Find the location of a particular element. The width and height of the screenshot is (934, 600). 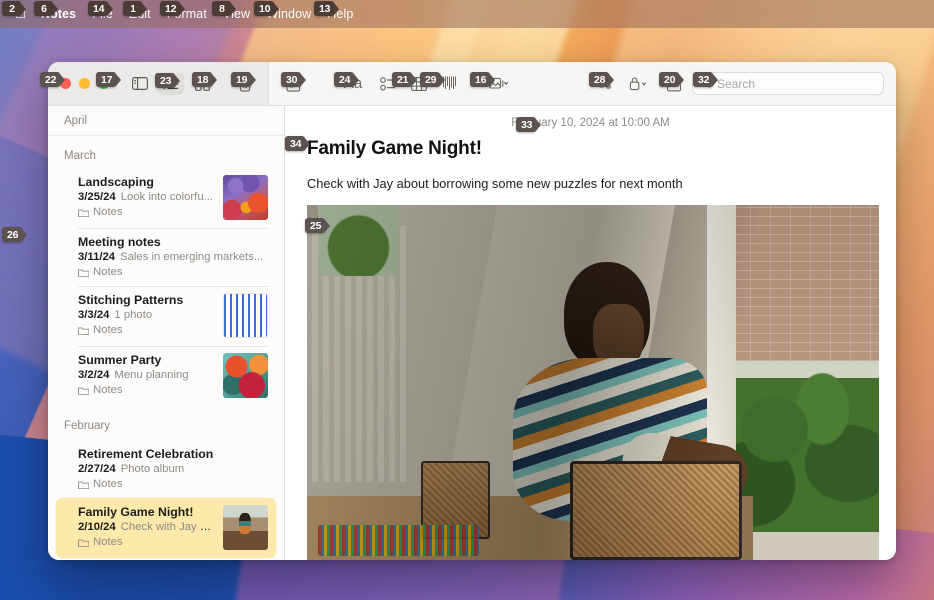

badge-menu-edit: 1 is located at coordinates (132, 8).